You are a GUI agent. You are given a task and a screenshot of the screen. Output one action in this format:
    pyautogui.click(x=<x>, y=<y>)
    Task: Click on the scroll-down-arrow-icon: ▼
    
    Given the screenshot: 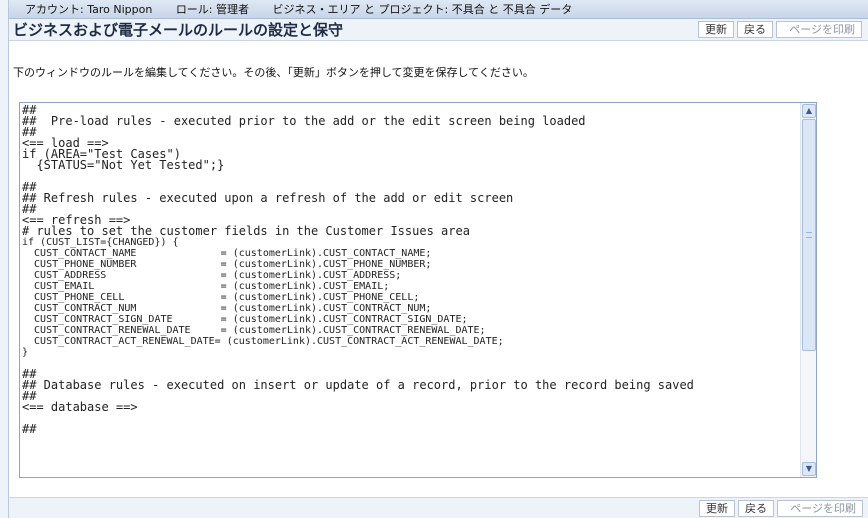 What is the action you would take?
    pyautogui.click(x=809, y=469)
    